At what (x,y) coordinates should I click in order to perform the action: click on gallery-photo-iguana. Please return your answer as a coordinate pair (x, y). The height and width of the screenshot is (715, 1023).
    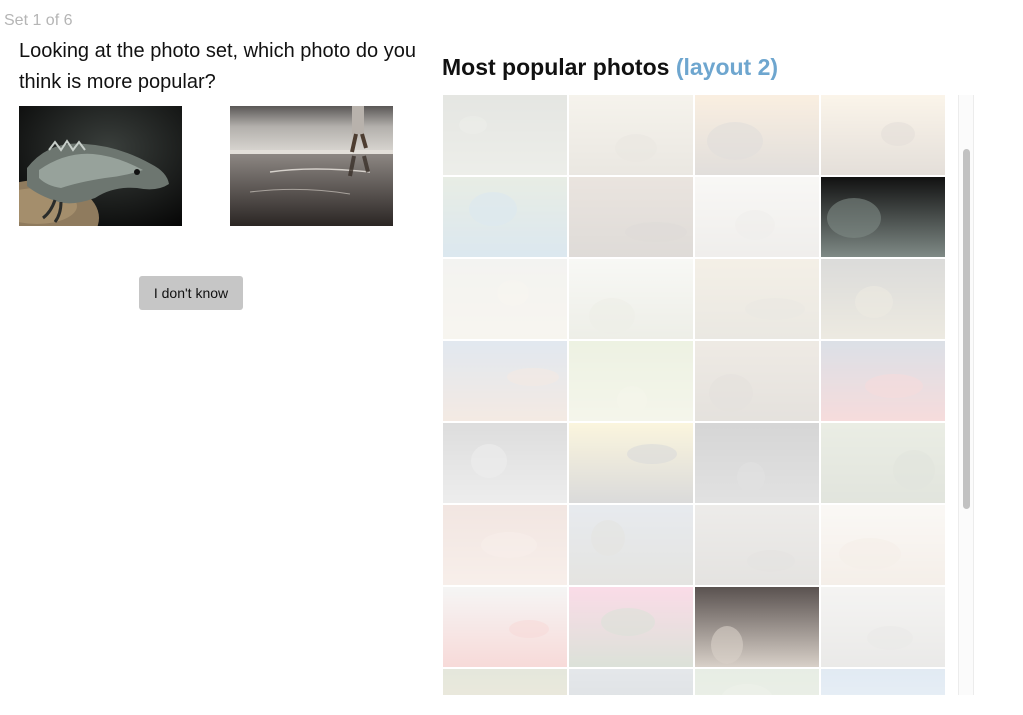
    Looking at the image, I should click on (883, 217).